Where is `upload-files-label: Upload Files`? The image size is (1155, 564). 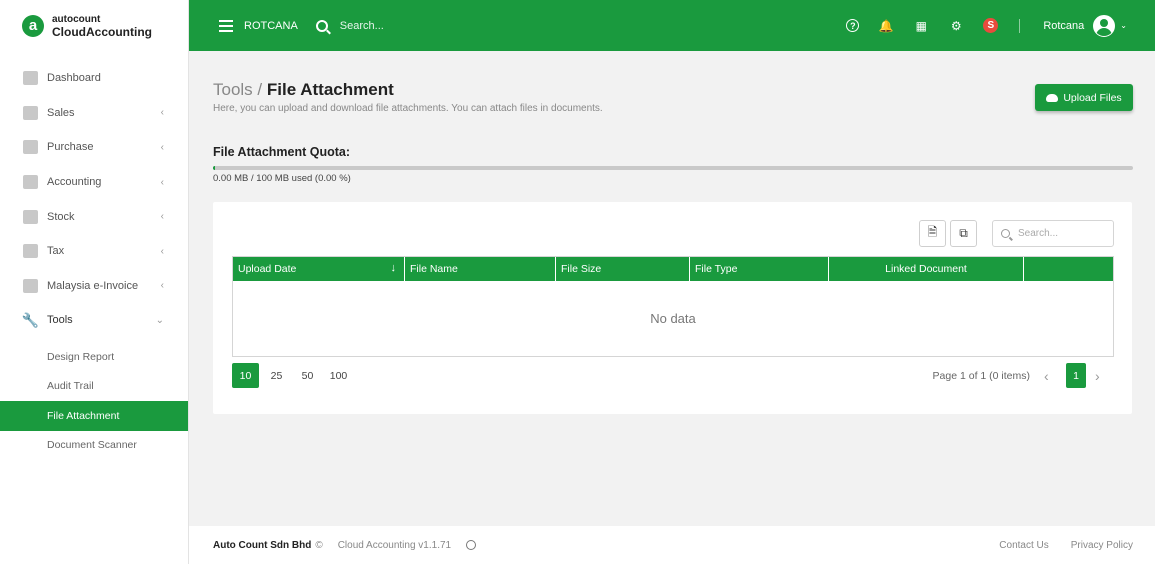 upload-files-label: Upload Files is located at coordinates (1092, 97).